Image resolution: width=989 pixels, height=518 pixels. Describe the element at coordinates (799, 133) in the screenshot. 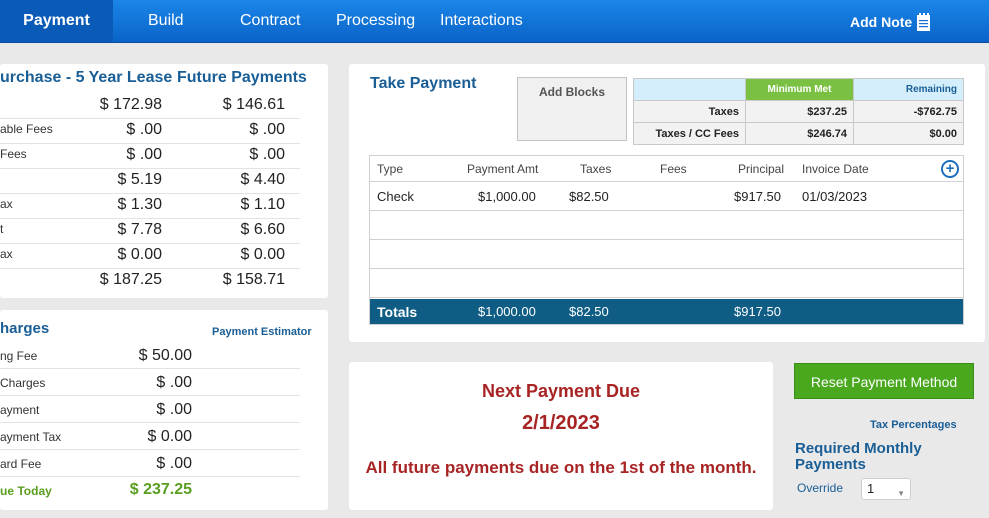

I see `summary-min-value: $246.74` at that location.